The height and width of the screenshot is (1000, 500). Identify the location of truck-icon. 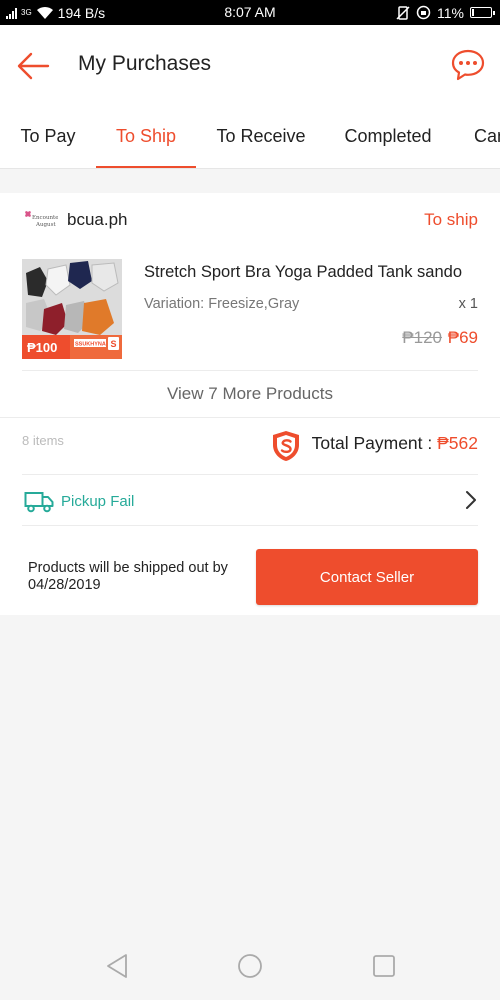
(39, 502).